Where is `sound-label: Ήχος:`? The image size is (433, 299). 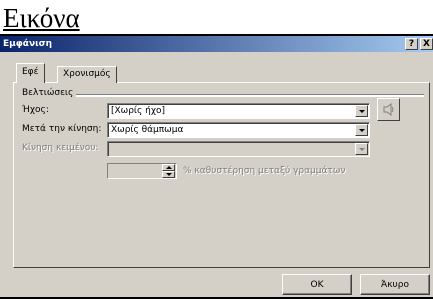
sound-label: Ήχος: is located at coordinates (35, 110).